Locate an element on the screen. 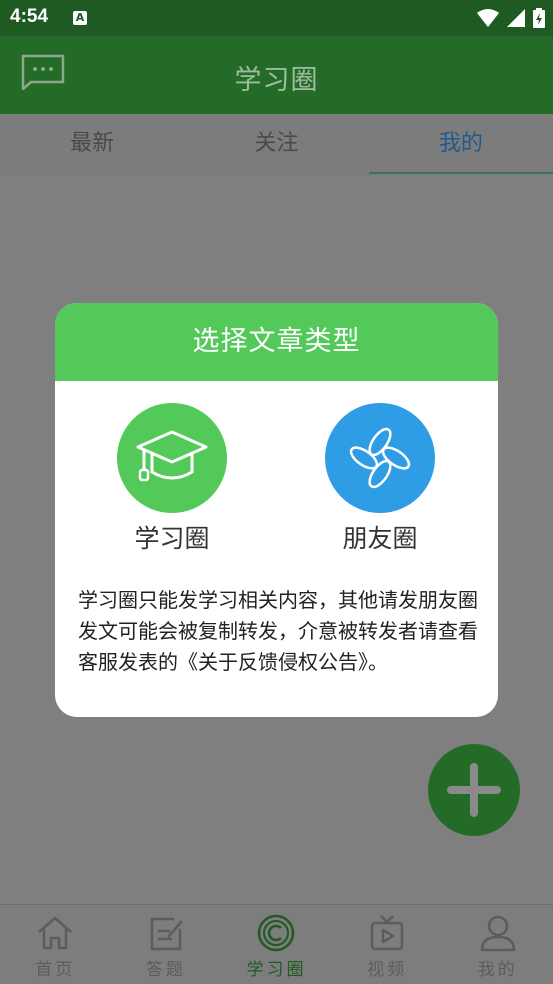  dialog-title: 选择文章类型 is located at coordinates (276, 342).